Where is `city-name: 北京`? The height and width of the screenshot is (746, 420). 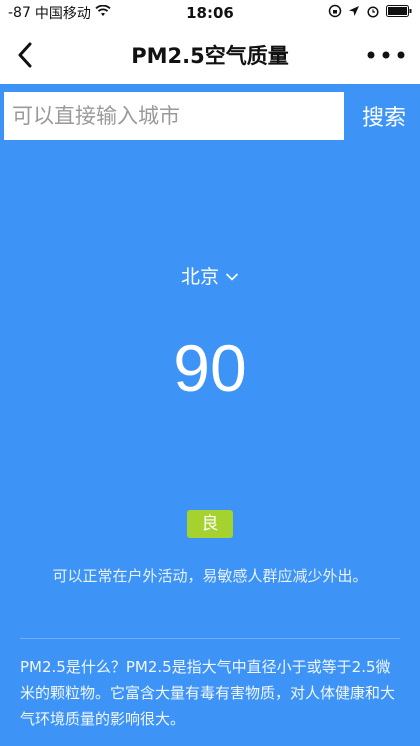
city-name: 北京 is located at coordinates (199, 277).